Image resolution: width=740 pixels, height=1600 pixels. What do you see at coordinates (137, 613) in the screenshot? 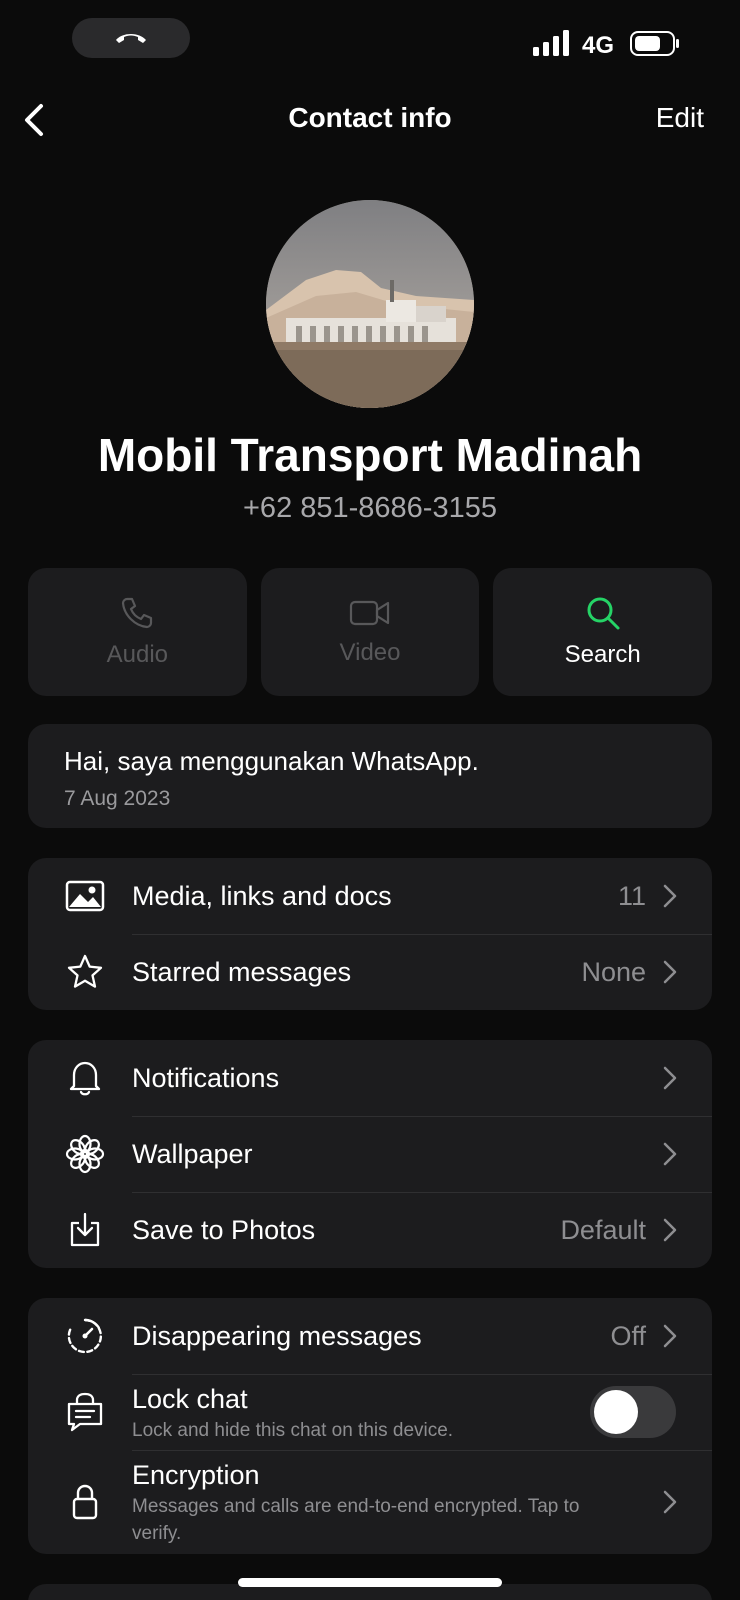
I see `phone-icon` at bounding box center [137, 613].